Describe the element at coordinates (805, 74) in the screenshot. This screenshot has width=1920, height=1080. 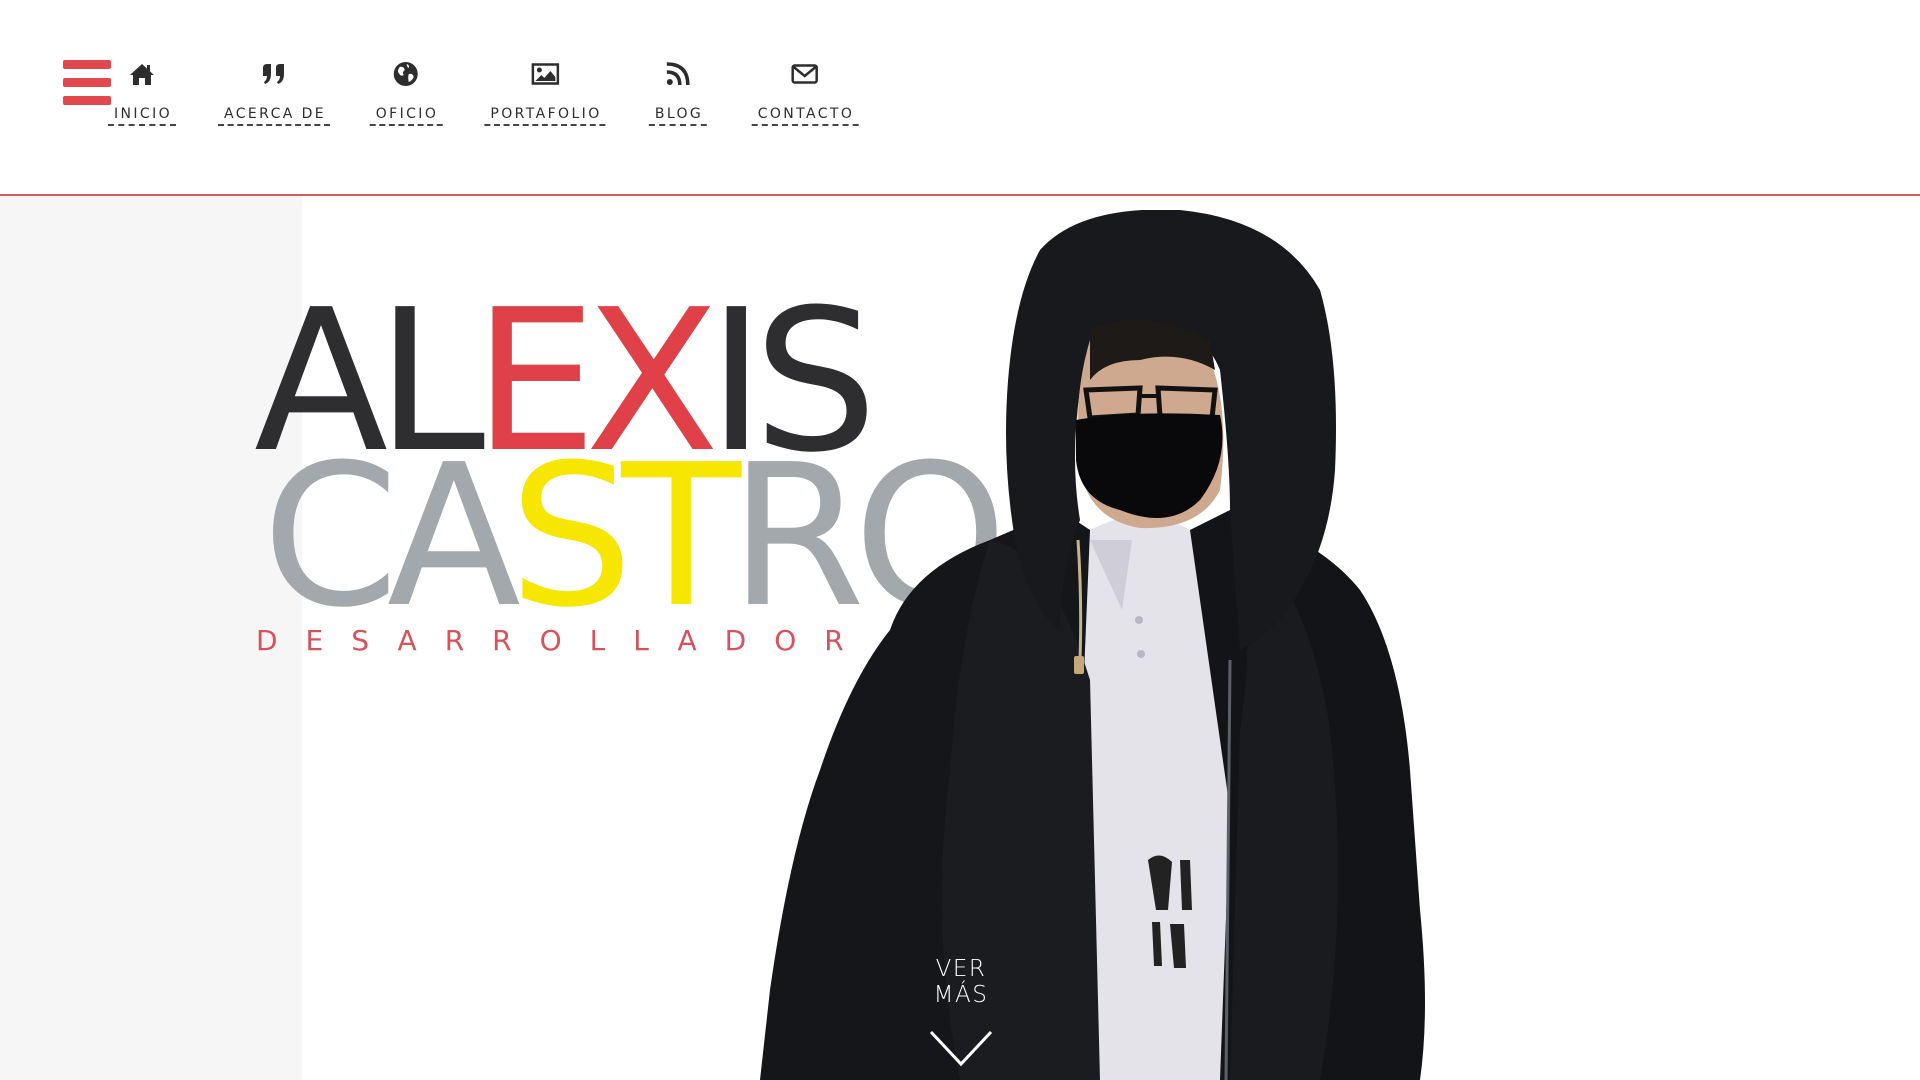
I see `envelope-icon` at that location.